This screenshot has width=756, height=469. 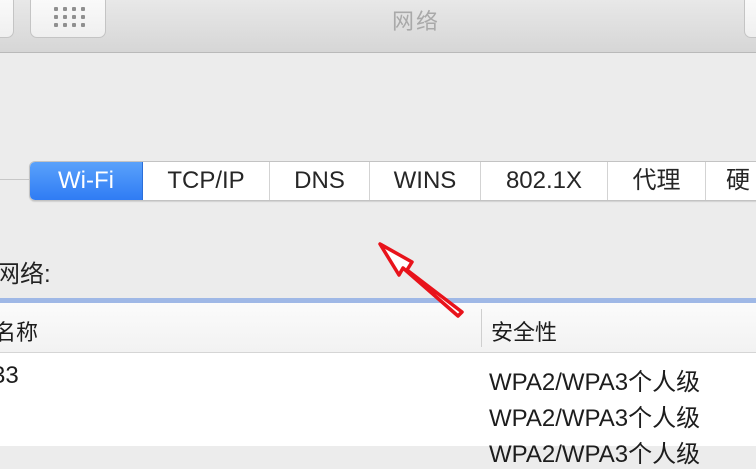 I want to click on tab-hardware: 硬, so click(x=731, y=181).